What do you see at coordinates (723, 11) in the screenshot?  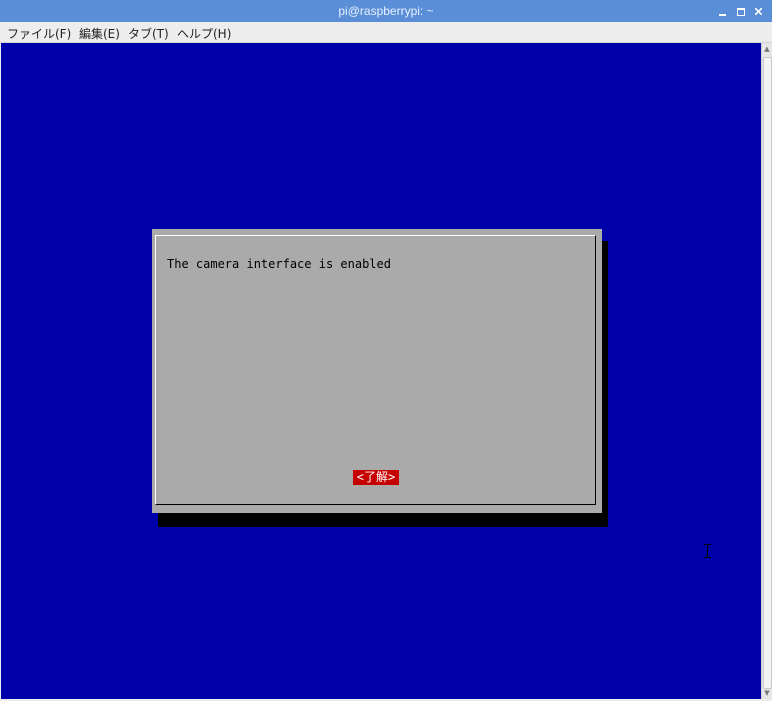 I see `minimize-button` at bounding box center [723, 11].